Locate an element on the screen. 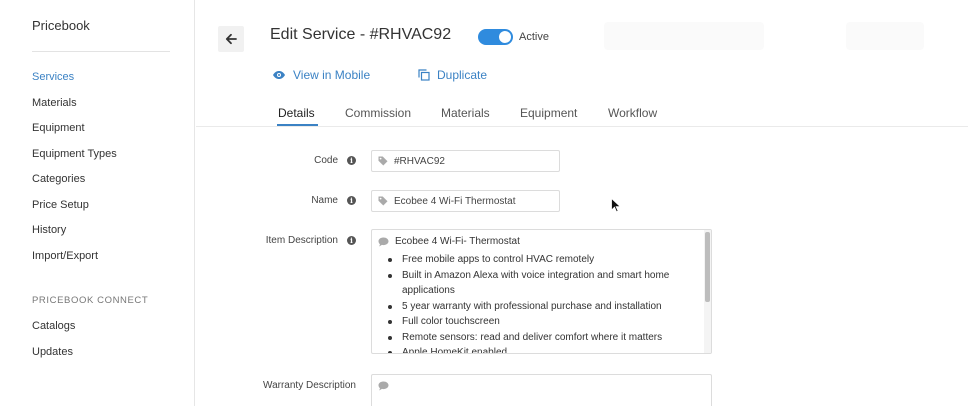 The width and height of the screenshot is (968, 406). sidebar-item-history: History is located at coordinates (49, 230).